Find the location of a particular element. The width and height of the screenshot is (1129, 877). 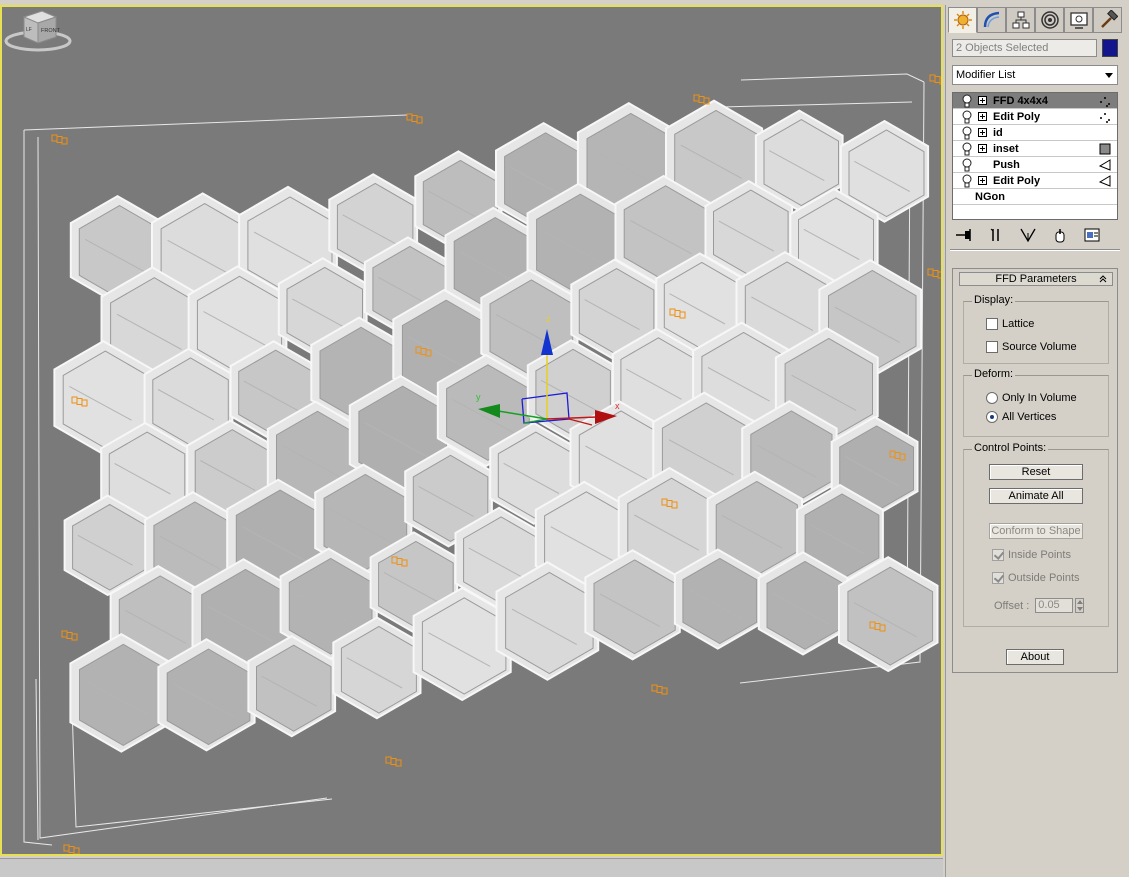

tab-utilities is located at coordinates (1107, 20).